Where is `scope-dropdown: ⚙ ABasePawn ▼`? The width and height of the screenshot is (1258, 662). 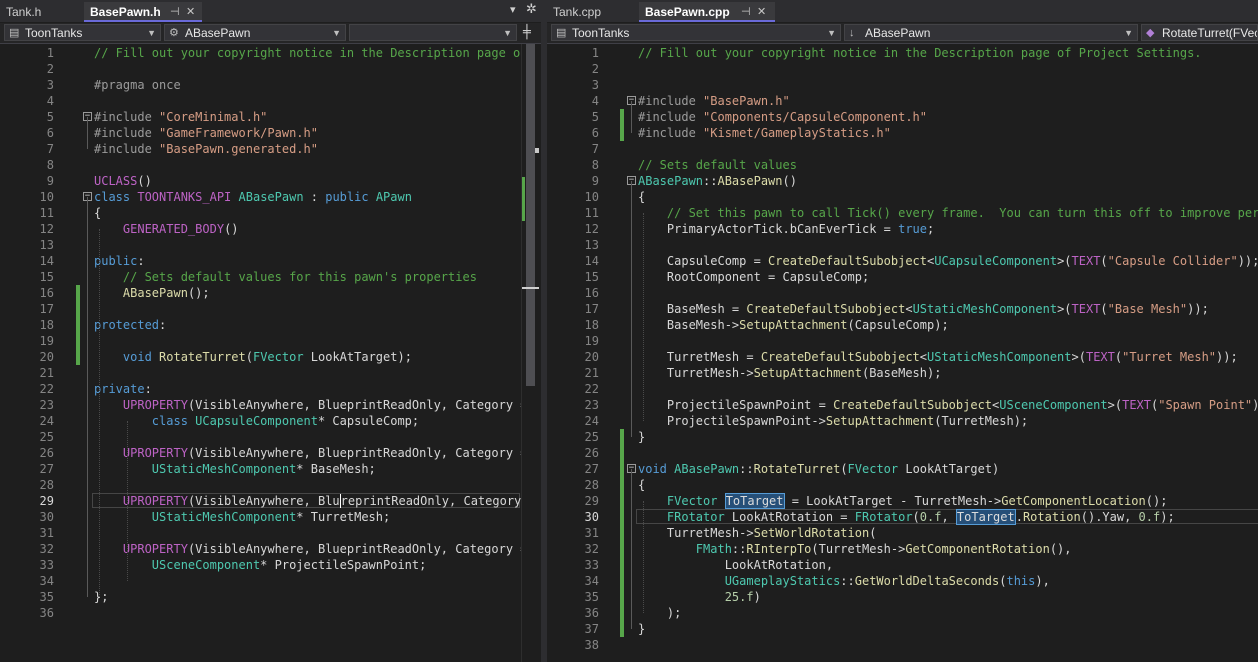 scope-dropdown: ⚙ ABasePawn ▼ is located at coordinates (255, 32).